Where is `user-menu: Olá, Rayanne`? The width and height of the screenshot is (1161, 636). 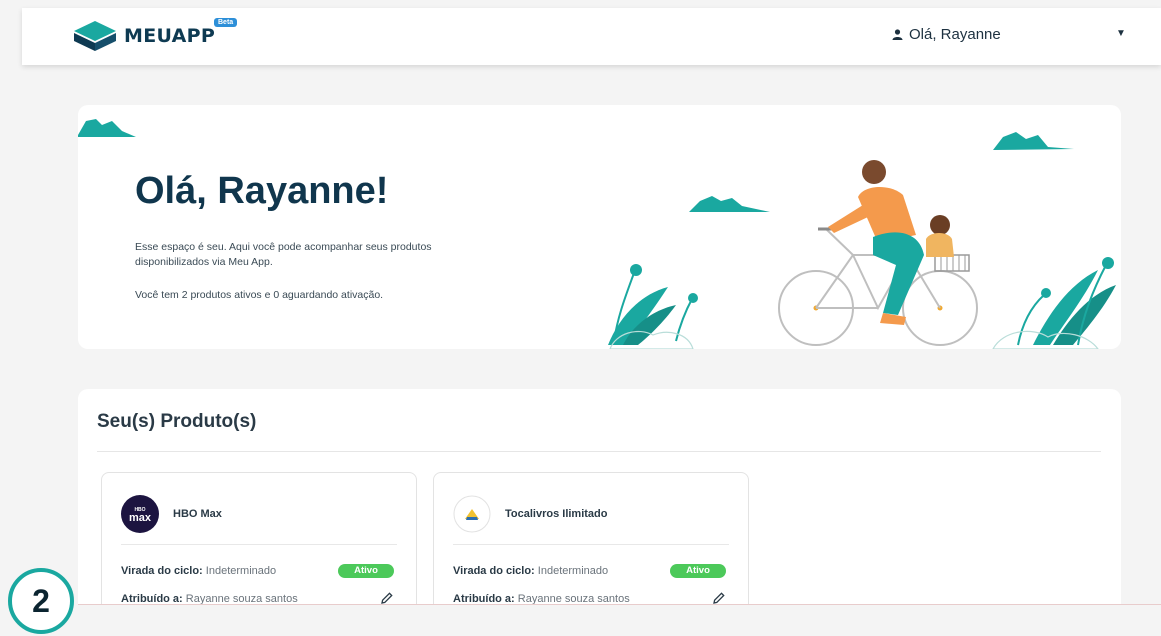
user-menu: Olá, Rayanne is located at coordinates (946, 34).